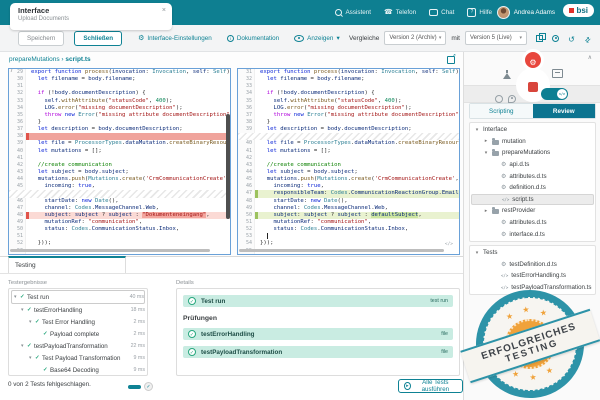 Image resolution: width=600 pixels, height=400 pixels. Describe the element at coordinates (41, 38) in the screenshot. I see `save-button: Speichern` at that location.